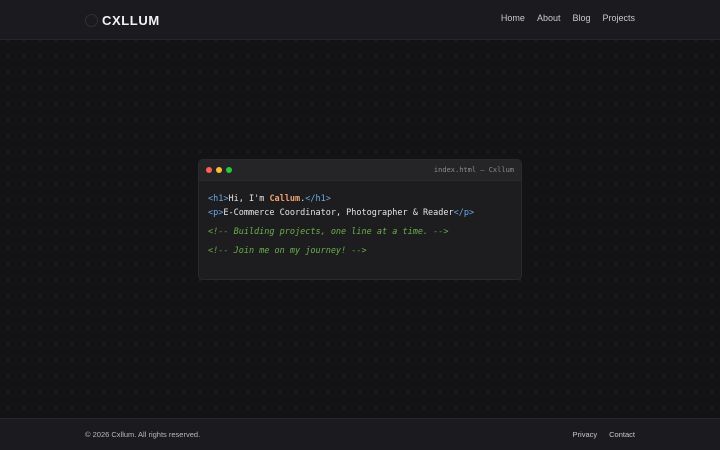 The height and width of the screenshot is (450, 720). I want to click on nav-about-link: About, so click(549, 18).